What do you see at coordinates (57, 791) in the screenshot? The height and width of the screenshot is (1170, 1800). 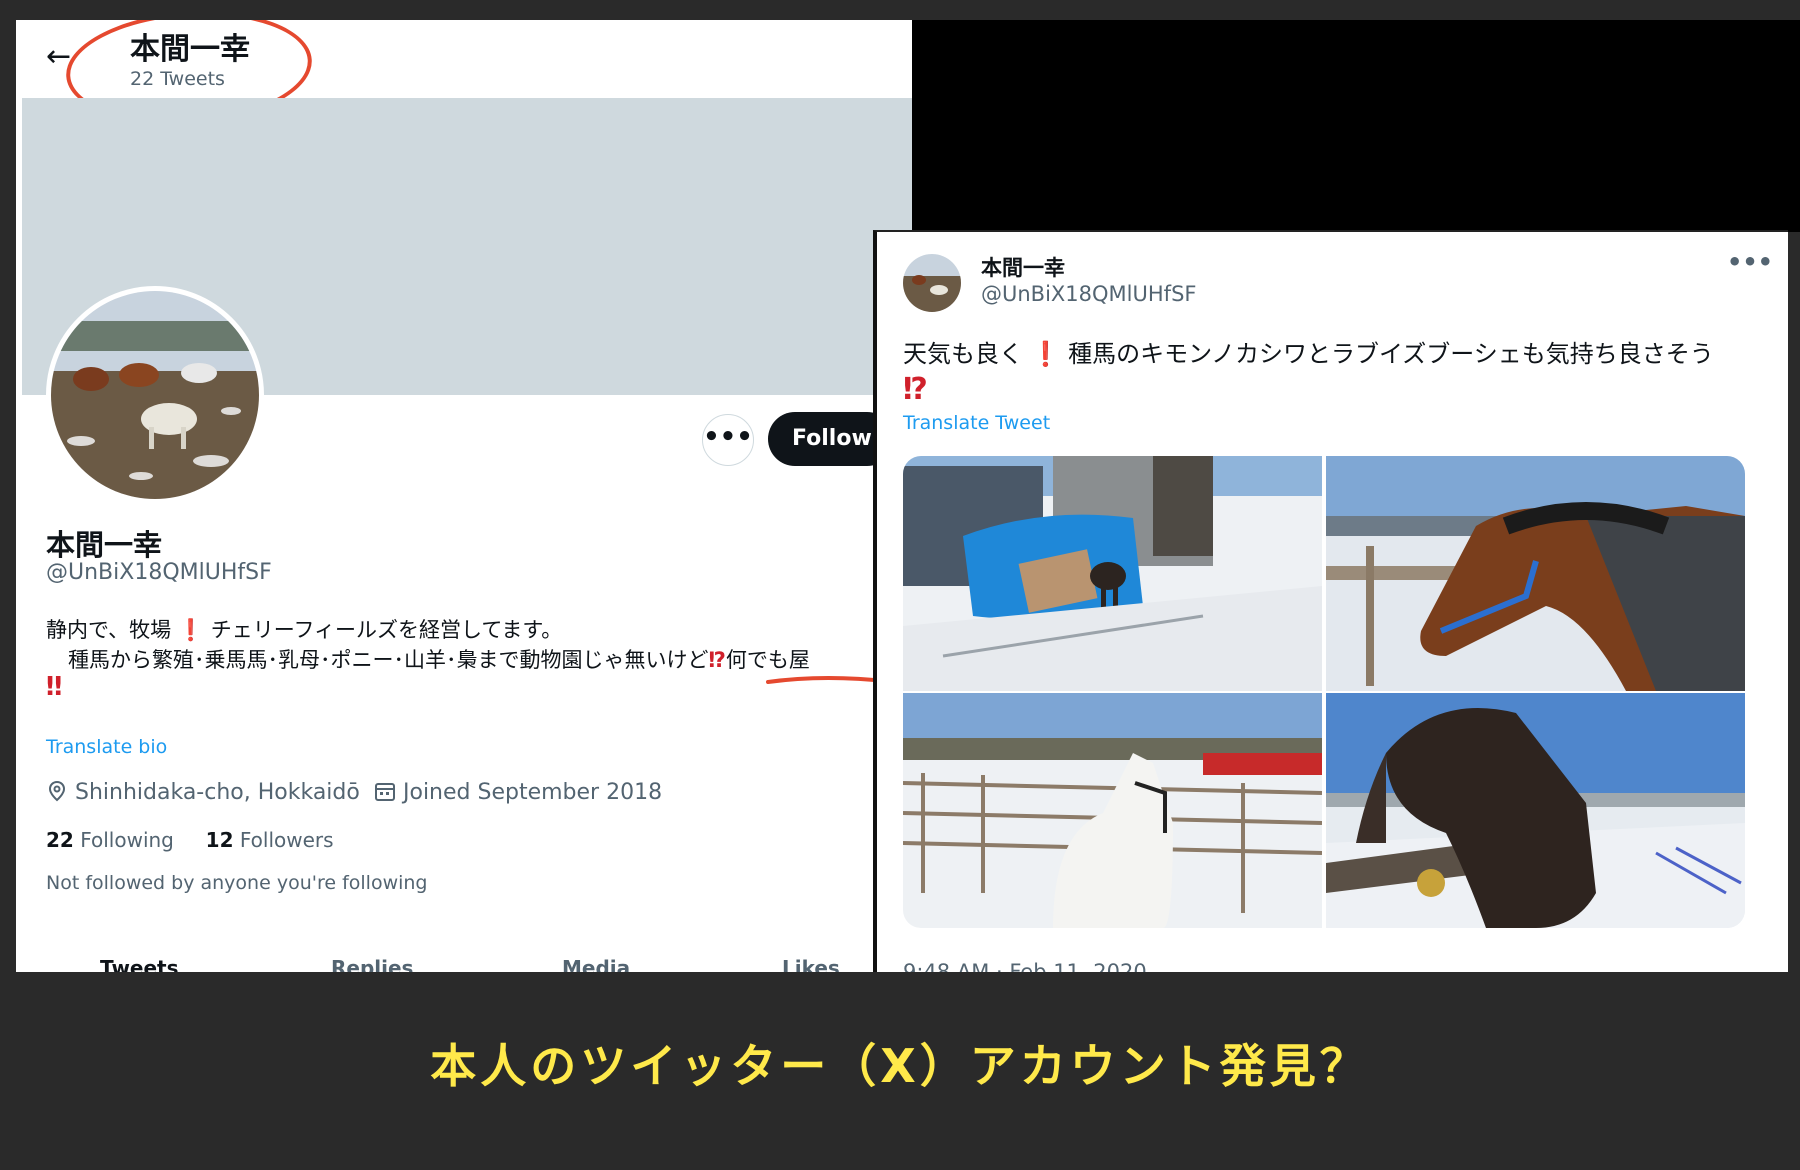 I see `location-pin-icon` at bounding box center [57, 791].